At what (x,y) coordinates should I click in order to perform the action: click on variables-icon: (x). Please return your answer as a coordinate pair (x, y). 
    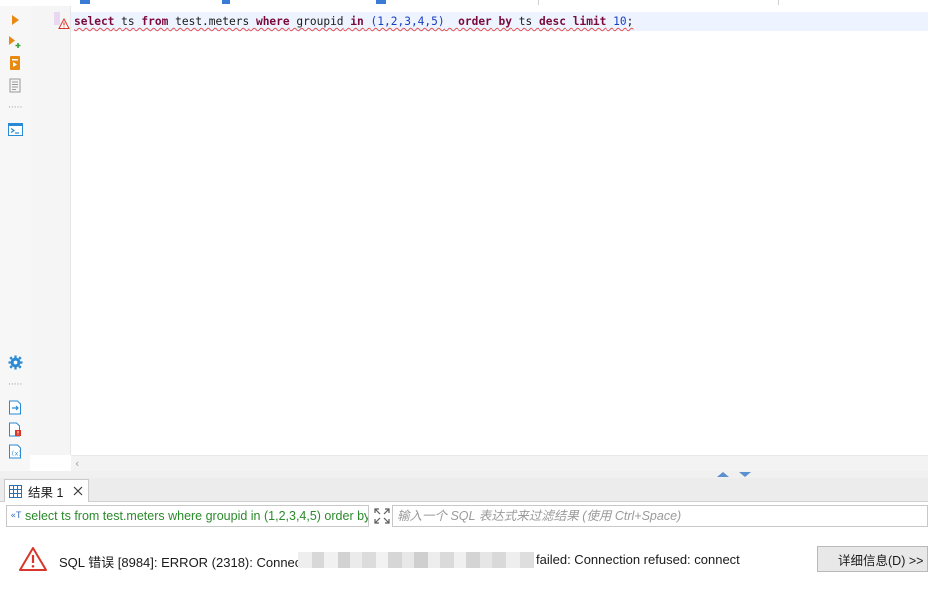
    Looking at the image, I should click on (15, 451).